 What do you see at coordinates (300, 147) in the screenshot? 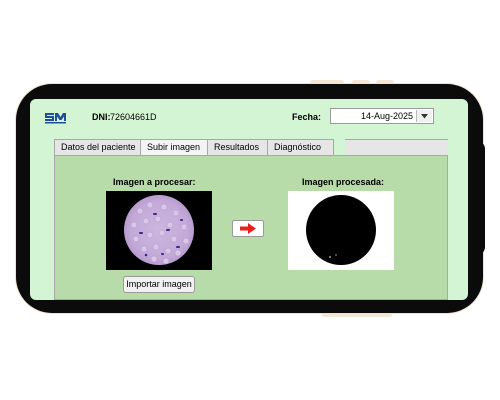
I see `tab-diagnostico: Diagnóstico` at bounding box center [300, 147].